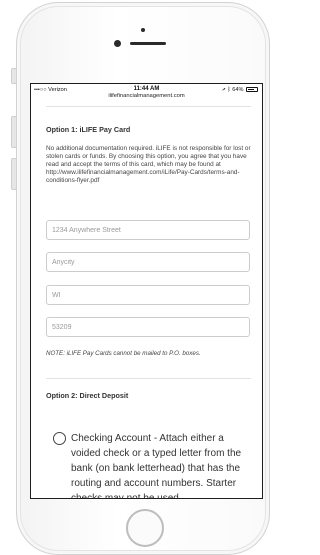 The image size is (320, 555). I want to click on city-input, so click(148, 262).